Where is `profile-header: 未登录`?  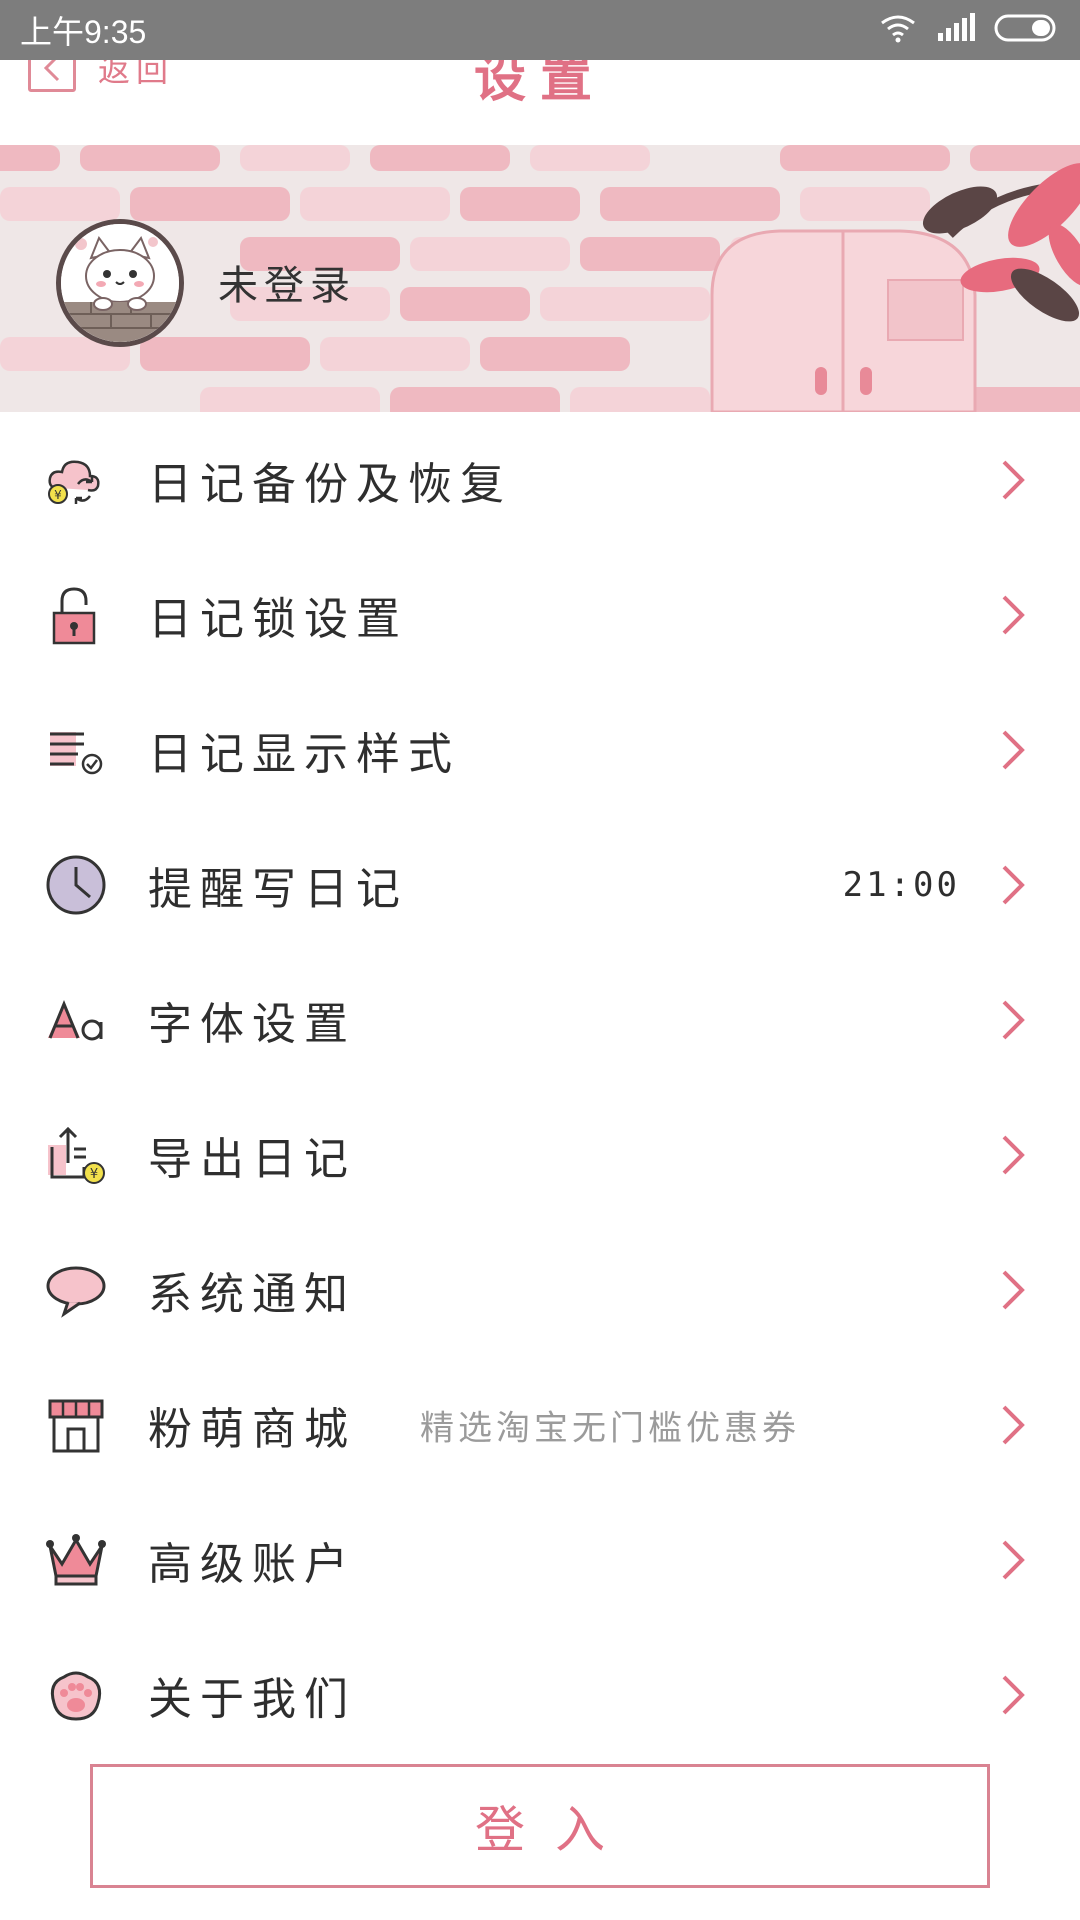
profile-header: 未登录 is located at coordinates (540, 278).